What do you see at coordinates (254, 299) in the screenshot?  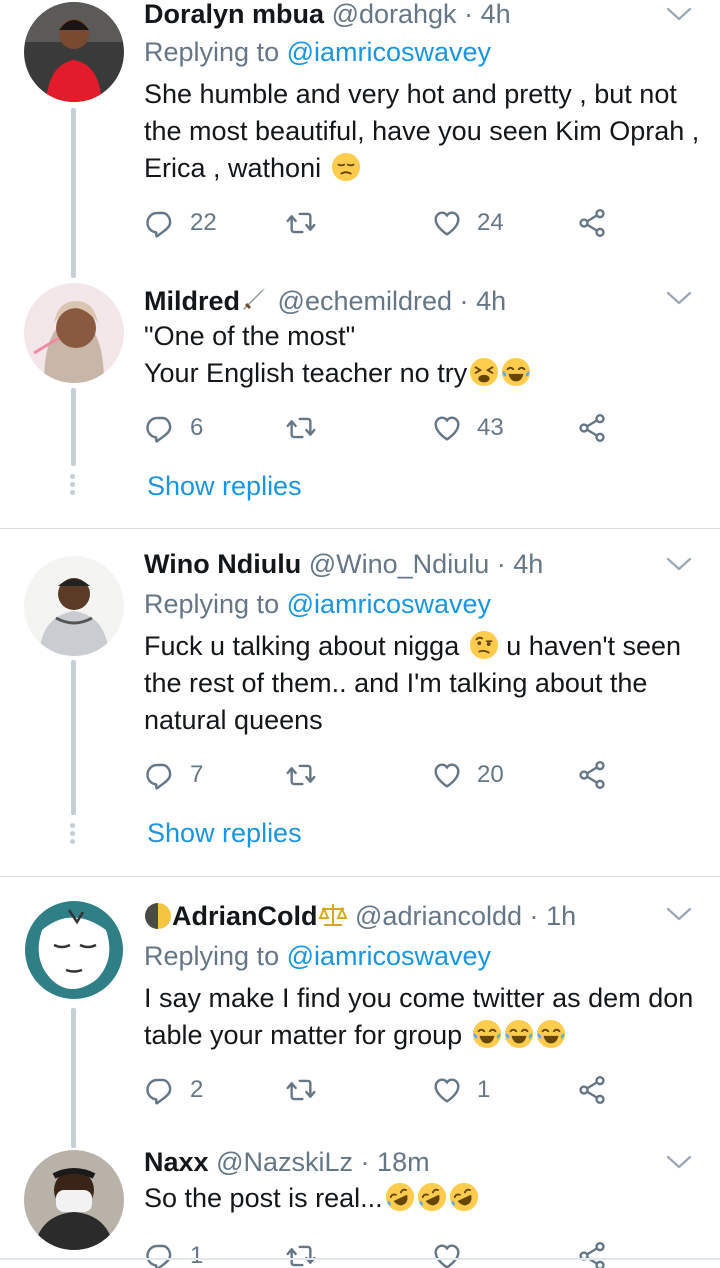 I see `dagger-emoji-icon` at bounding box center [254, 299].